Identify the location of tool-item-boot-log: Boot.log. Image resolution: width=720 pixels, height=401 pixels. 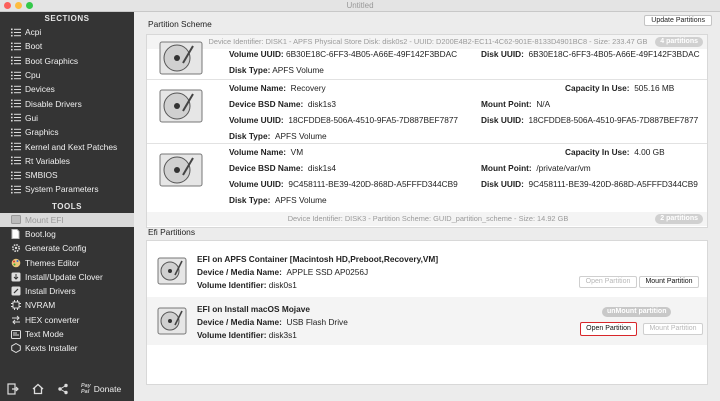
(67, 234).